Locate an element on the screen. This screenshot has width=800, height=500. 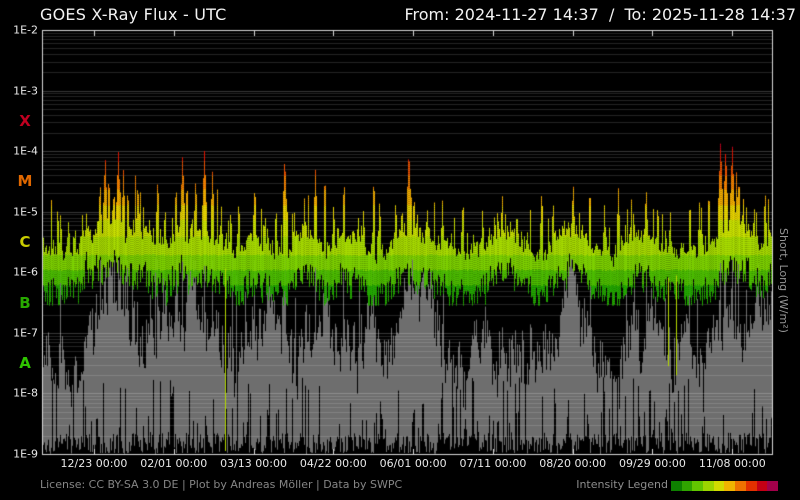
x-tick-label: 07/11 00:00 is located at coordinates (493, 463).